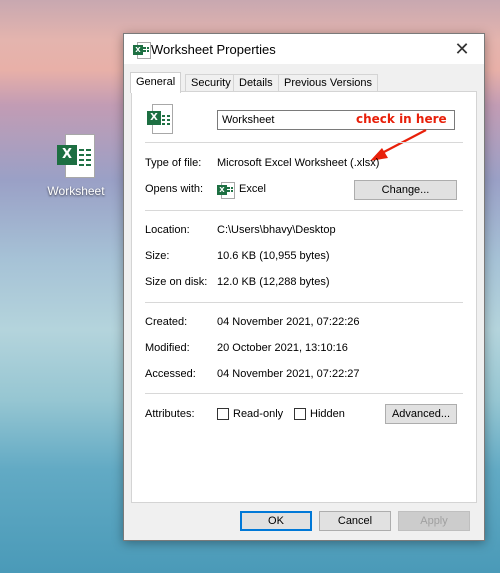  I want to click on type-of-file-value: Microsoft Excel Worksheet (.xlsx), so click(298, 163).